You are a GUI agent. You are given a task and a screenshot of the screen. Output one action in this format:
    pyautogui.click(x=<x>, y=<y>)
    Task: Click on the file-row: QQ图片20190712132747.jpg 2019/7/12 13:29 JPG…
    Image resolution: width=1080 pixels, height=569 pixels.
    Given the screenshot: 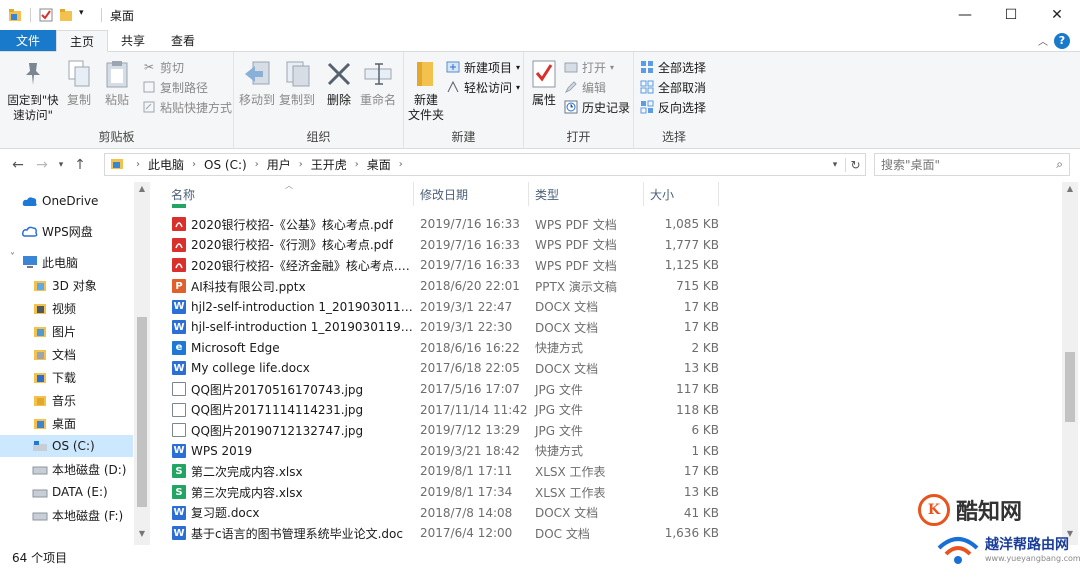 What is the action you would take?
    pyautogui.click(x=445, y=430)
    